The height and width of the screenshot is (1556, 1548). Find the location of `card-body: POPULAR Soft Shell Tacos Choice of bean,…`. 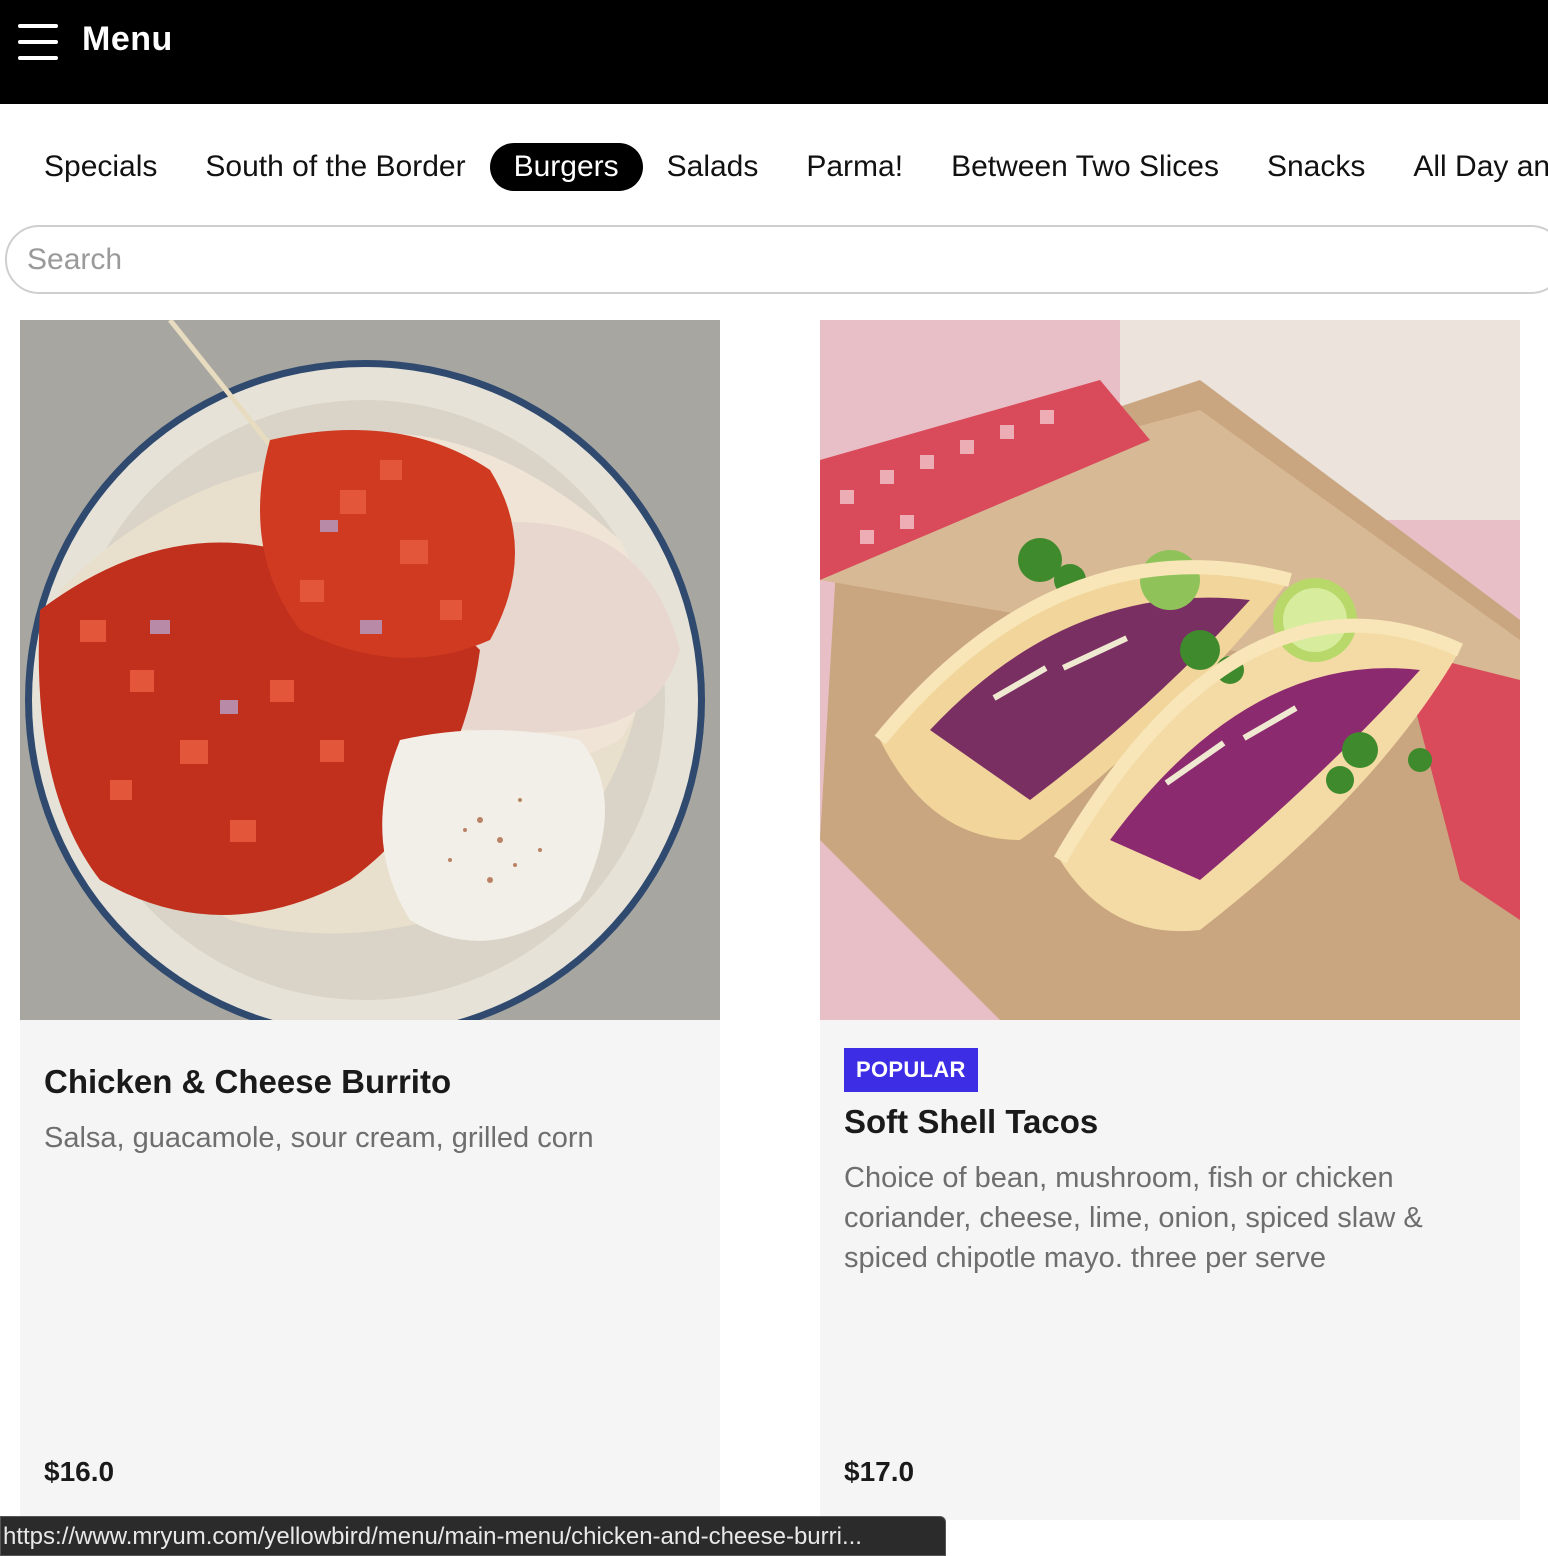

card-body: POPULAR Soft Shell Tacos Choice of bean,… is located at coordinates (1170, 1270).